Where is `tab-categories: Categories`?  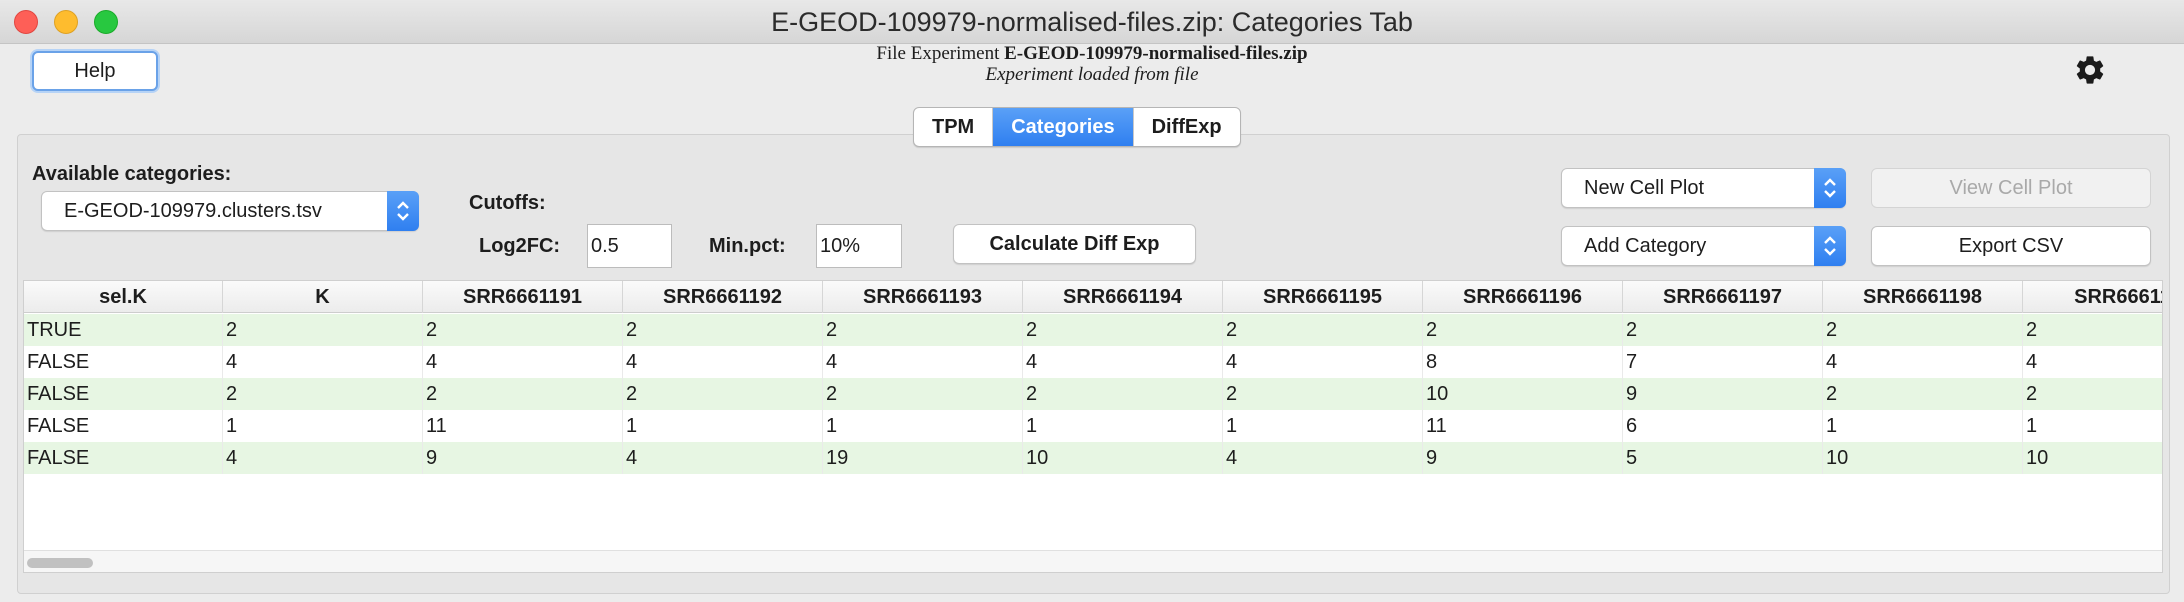
tab-categories: Categories is located at coordinates (1063, 127).